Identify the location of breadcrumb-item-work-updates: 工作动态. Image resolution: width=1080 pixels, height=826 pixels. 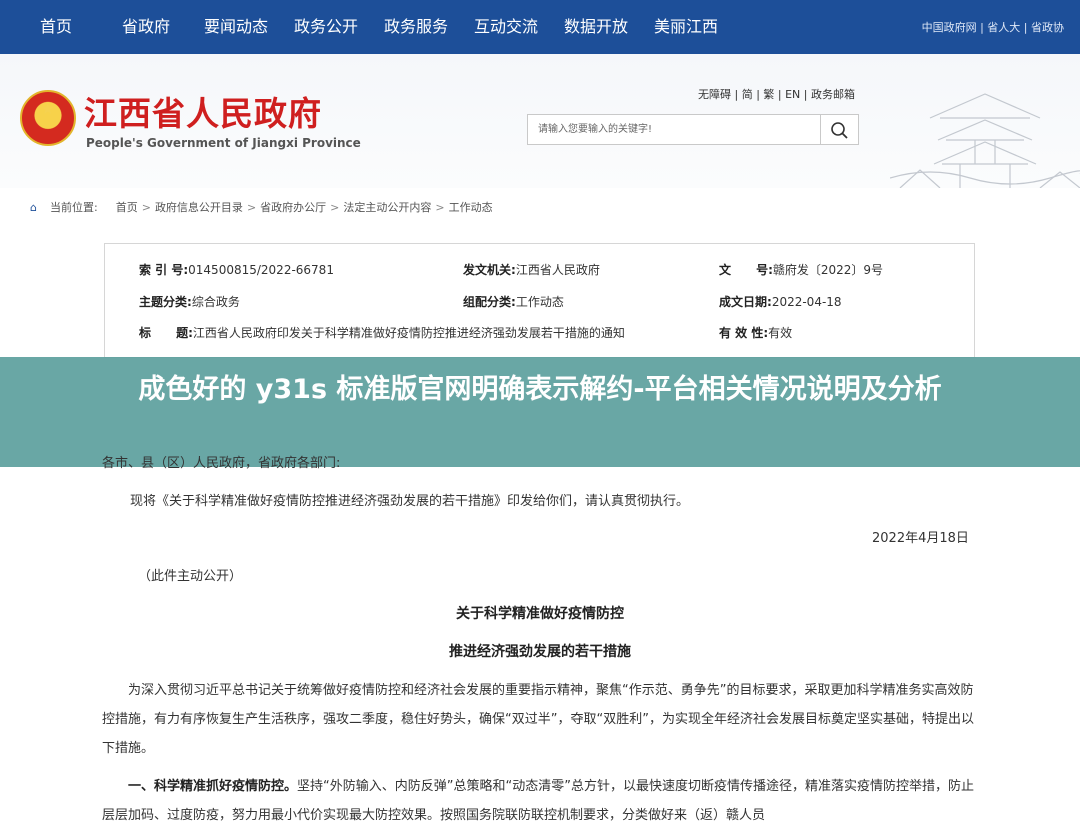
(471, 207).